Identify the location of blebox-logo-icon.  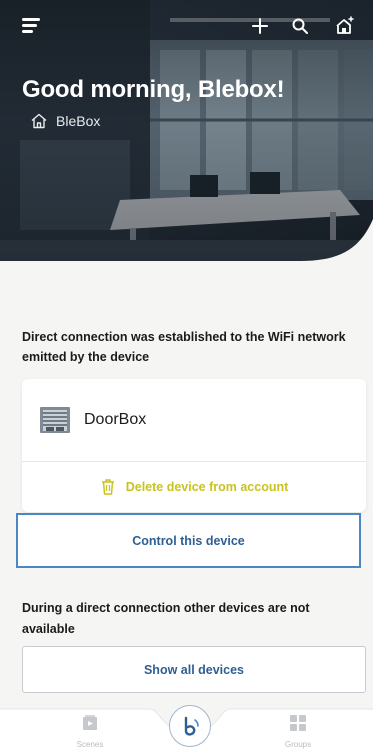
(191, 726).